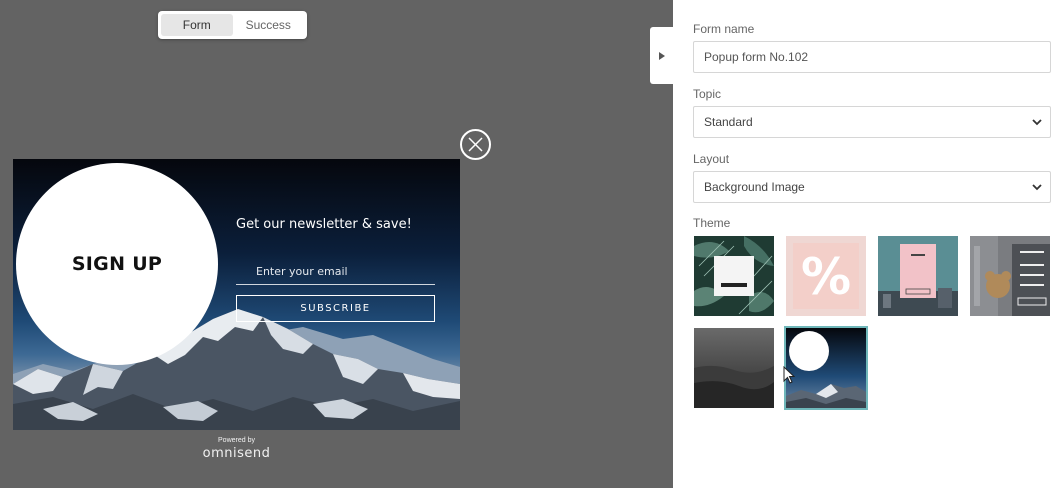 This screenshot has width=1058, height=488. I want to click on theme-leaf, so click(734, 276).